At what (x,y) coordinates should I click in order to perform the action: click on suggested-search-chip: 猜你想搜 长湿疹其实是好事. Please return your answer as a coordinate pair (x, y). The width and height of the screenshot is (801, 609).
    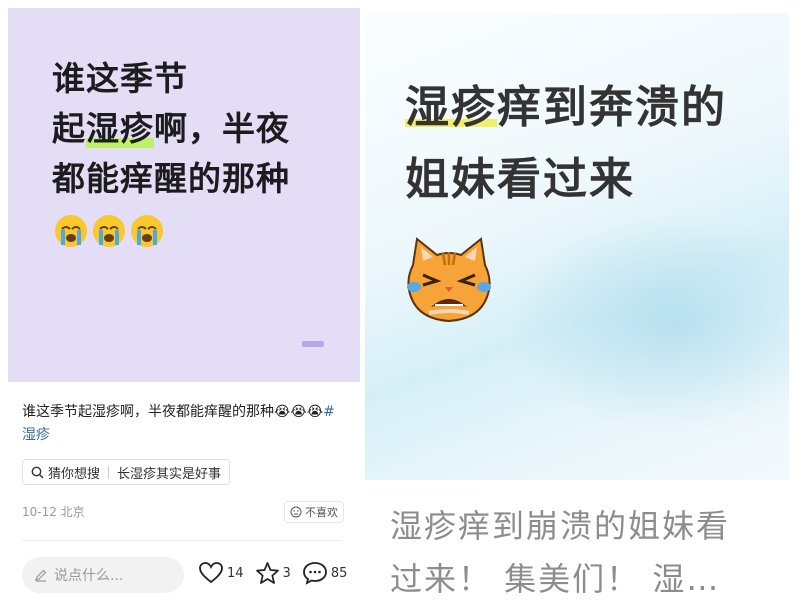
    Looking at the image, I should click on (126, 472).